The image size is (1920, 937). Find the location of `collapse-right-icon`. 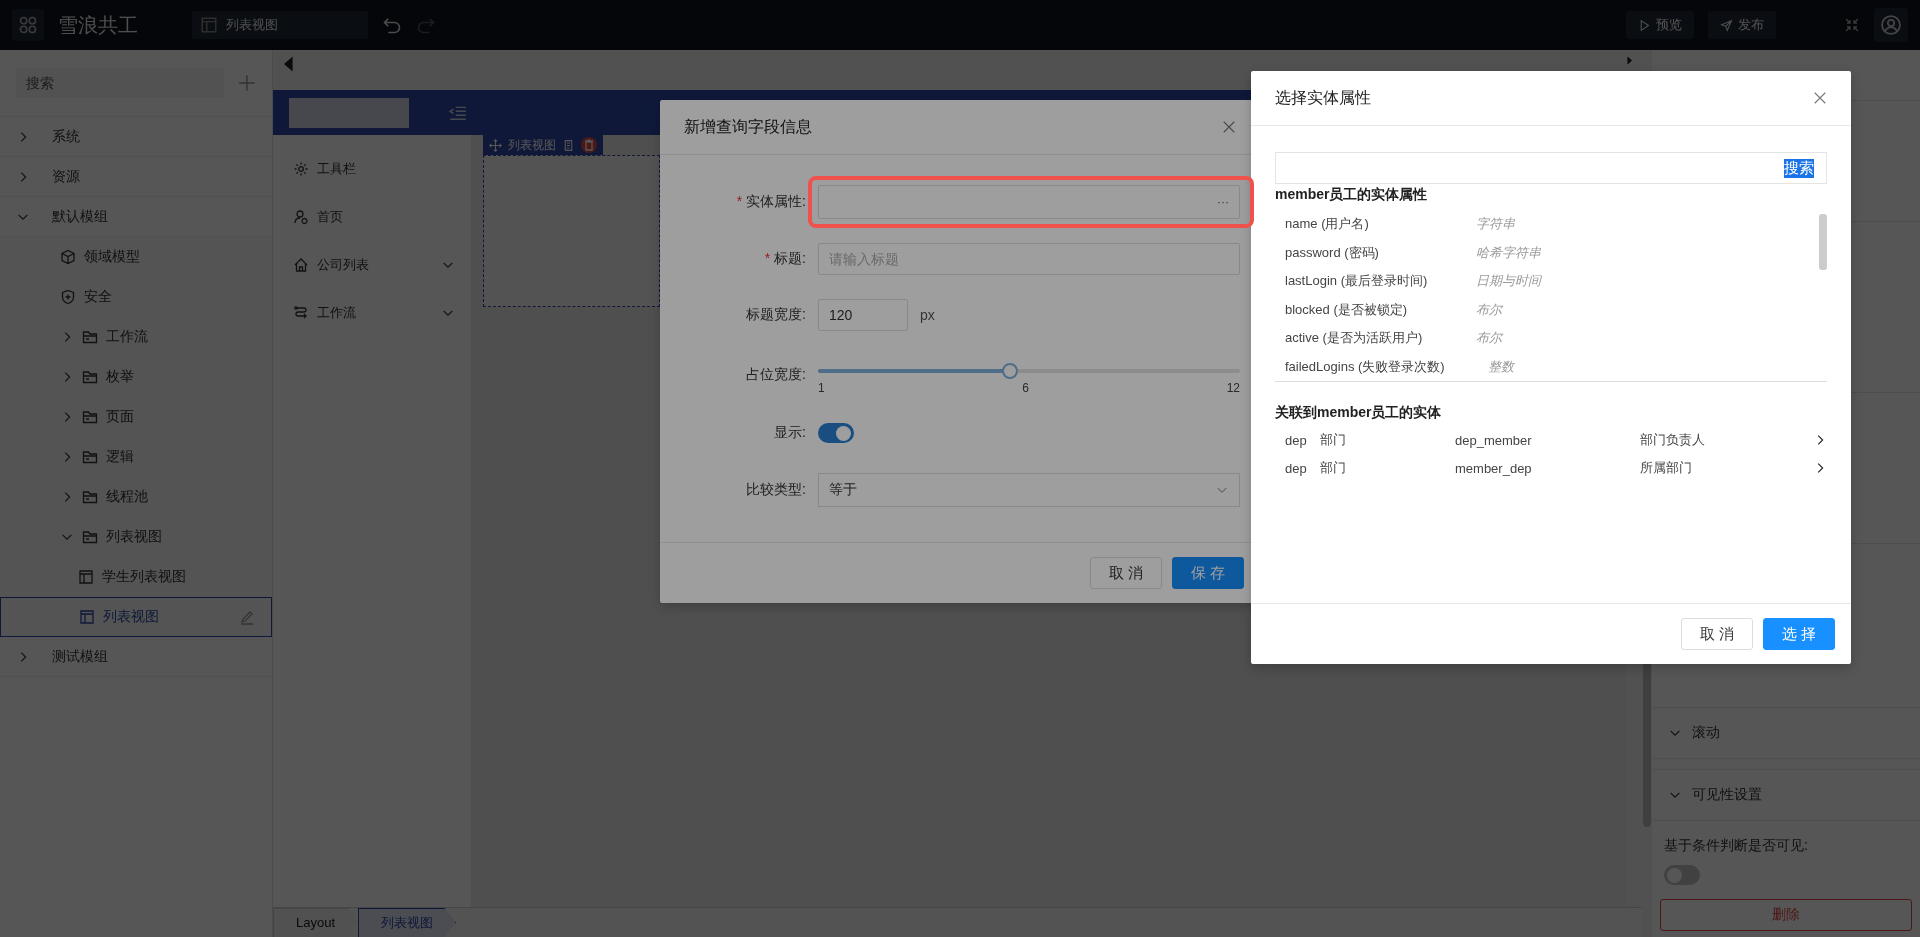

collapse-right-icon is located at coordinates (1629, 60).